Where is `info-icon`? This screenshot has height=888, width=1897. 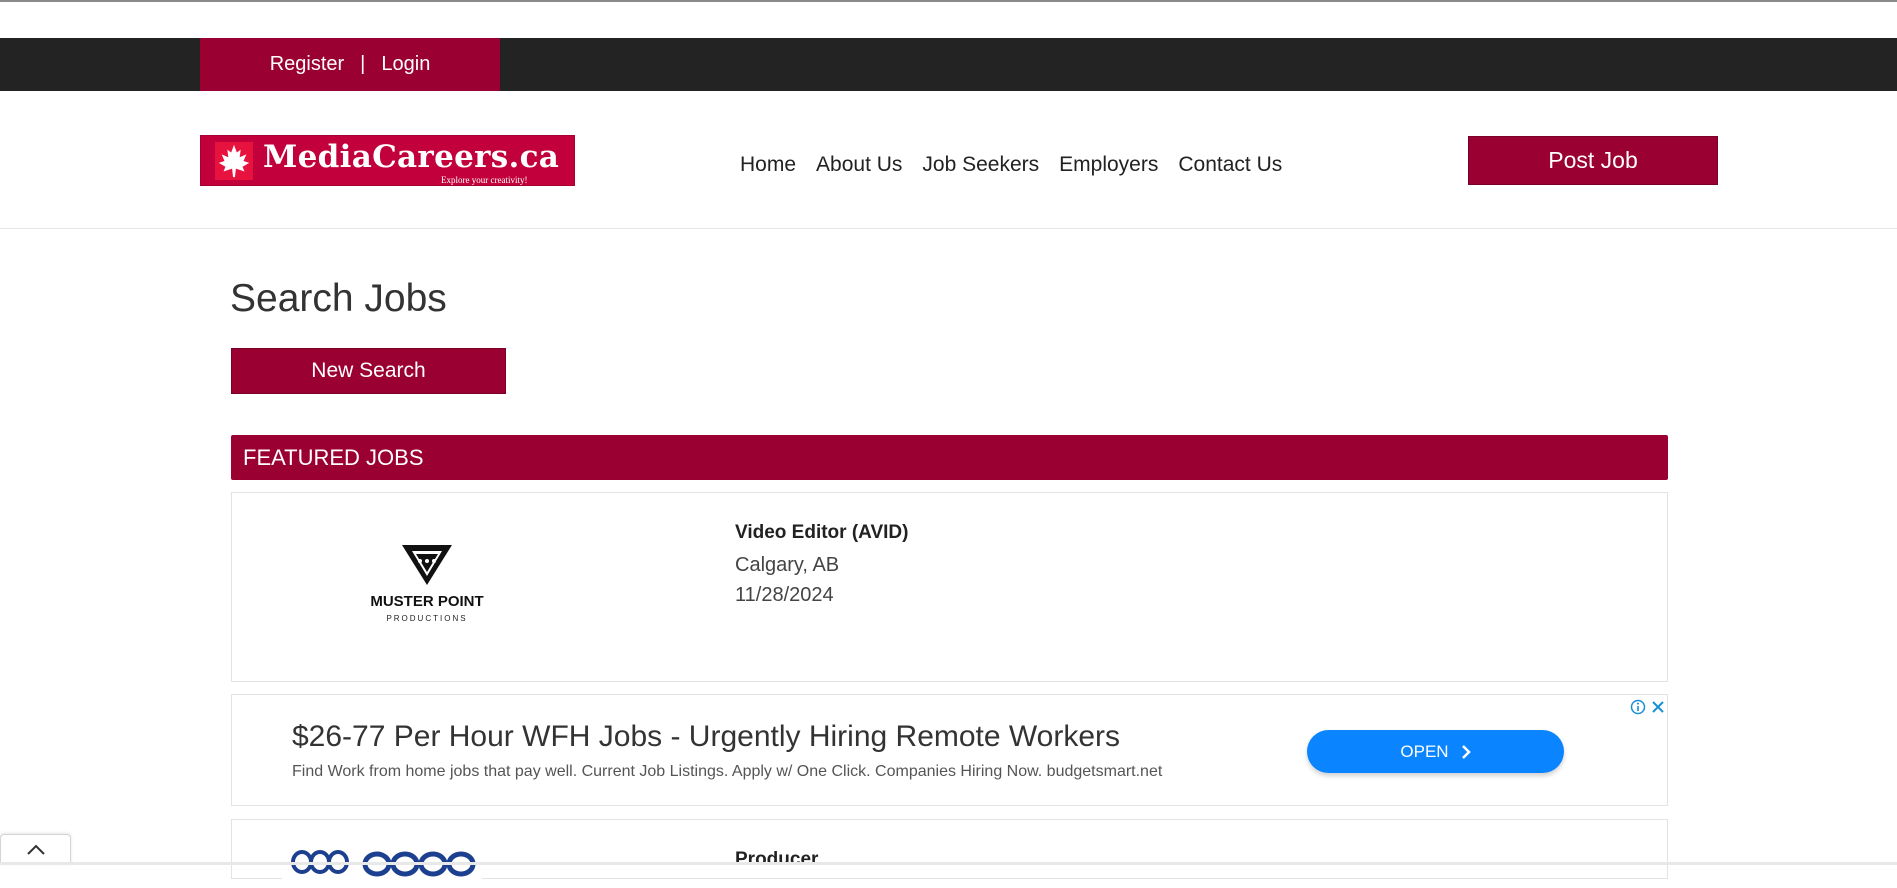 info-icon is located at coordinates (1638, 707).